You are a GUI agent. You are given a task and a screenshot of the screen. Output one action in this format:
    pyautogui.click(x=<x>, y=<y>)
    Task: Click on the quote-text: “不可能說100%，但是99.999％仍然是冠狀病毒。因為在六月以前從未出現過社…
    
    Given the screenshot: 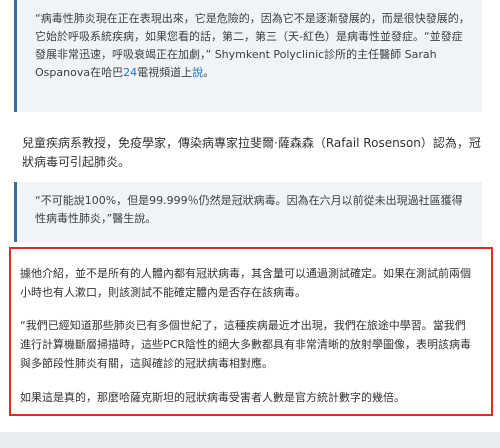 What is the action you would take?
    pyautogui.click(x=249, y=209)
    